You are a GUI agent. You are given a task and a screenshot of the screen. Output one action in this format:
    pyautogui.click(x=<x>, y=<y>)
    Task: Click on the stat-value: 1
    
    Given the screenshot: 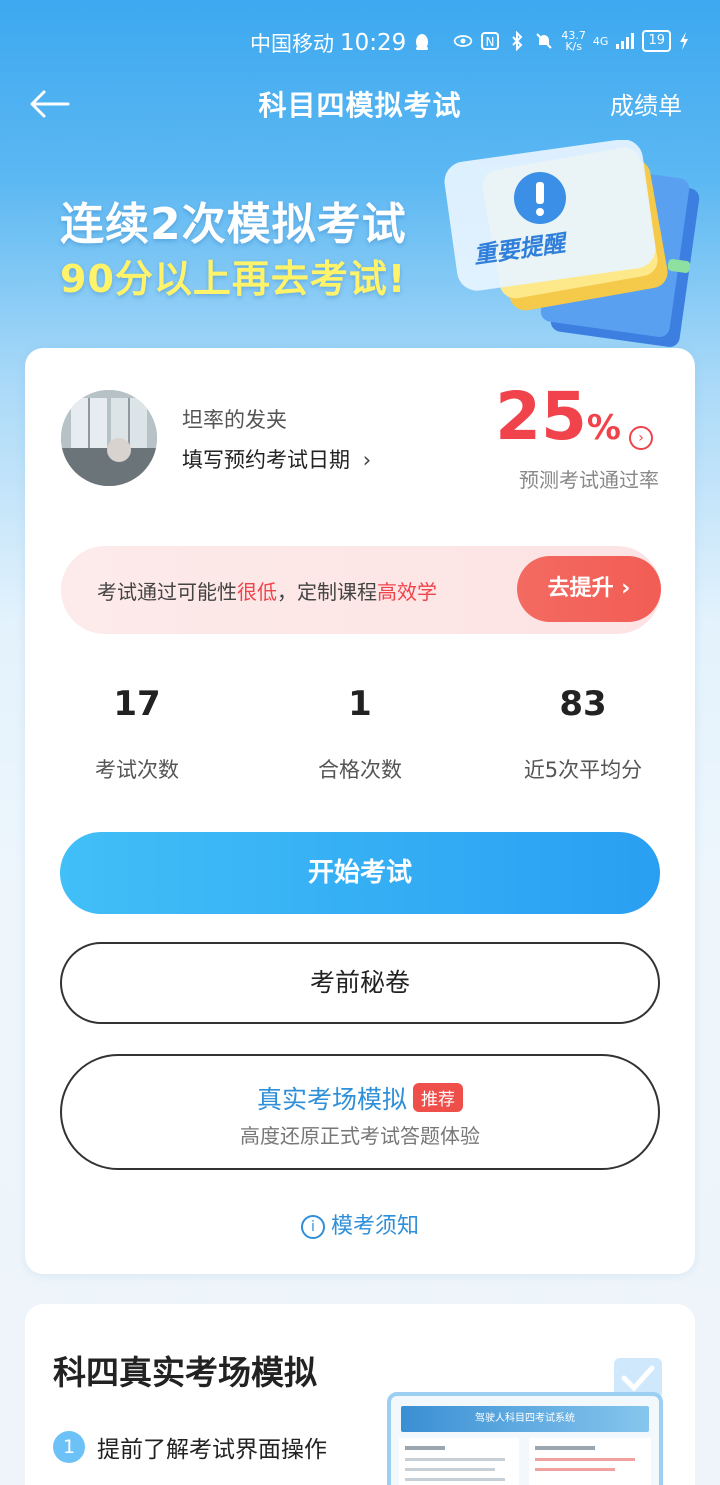 What is the action you would take?
    pyautogui.click(x=360, y=704)
    